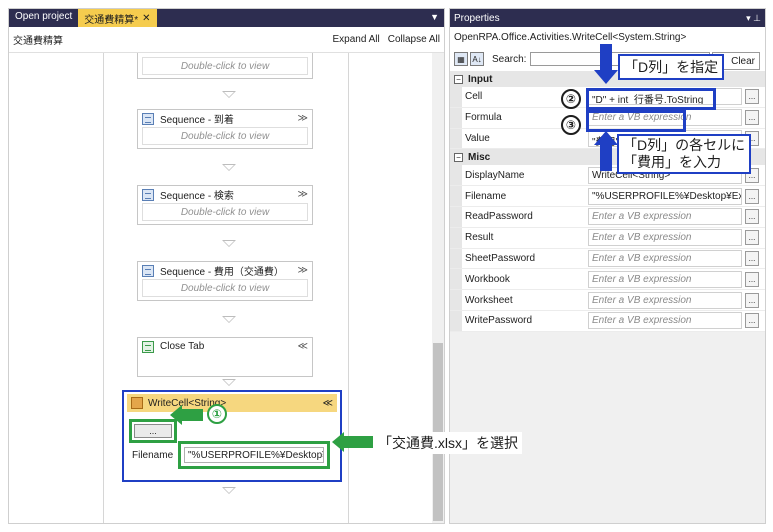 Image resolution: width=773 pixels, height=532 pixels. I want to click on property-name: DisplayName, so click(495, 175).